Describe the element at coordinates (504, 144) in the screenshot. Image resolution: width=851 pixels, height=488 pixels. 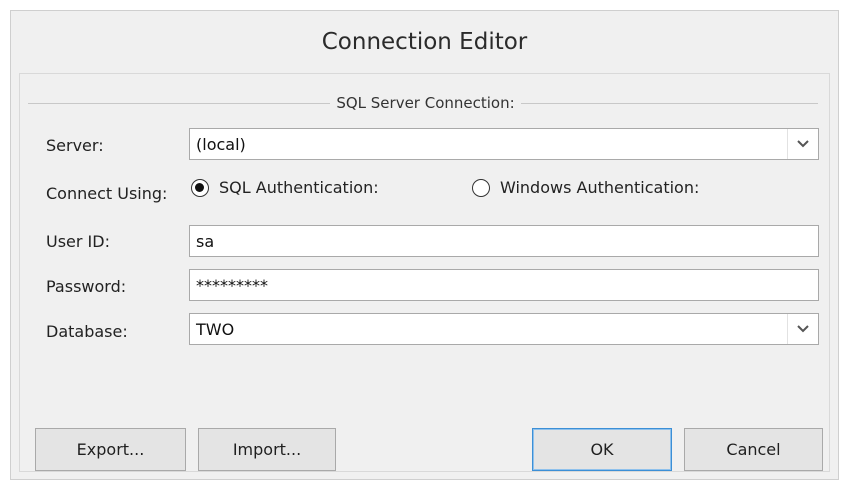
I see `server-combobox: (local)` at that location.